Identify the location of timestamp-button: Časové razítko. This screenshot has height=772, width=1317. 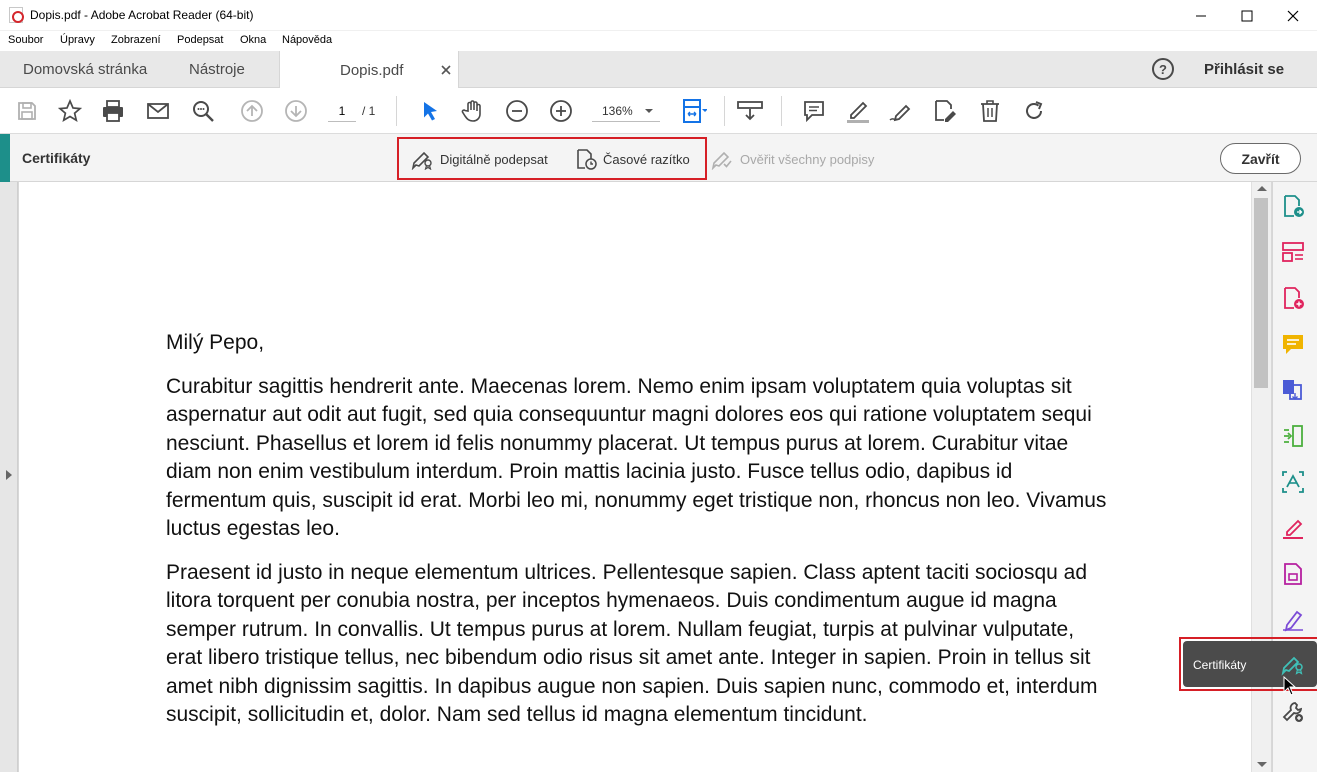
(632, 159).